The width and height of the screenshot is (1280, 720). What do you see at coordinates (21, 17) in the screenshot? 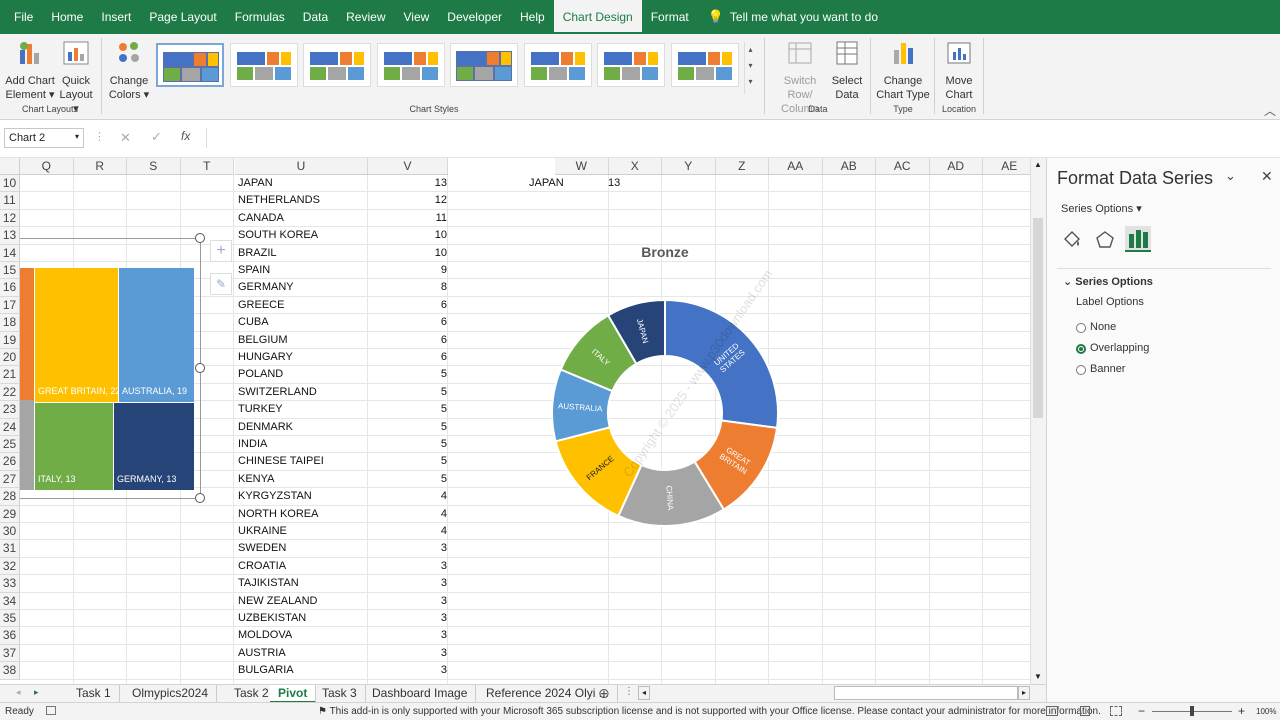
I see `menu-tab-file: File` at bounding box center [21, 17].